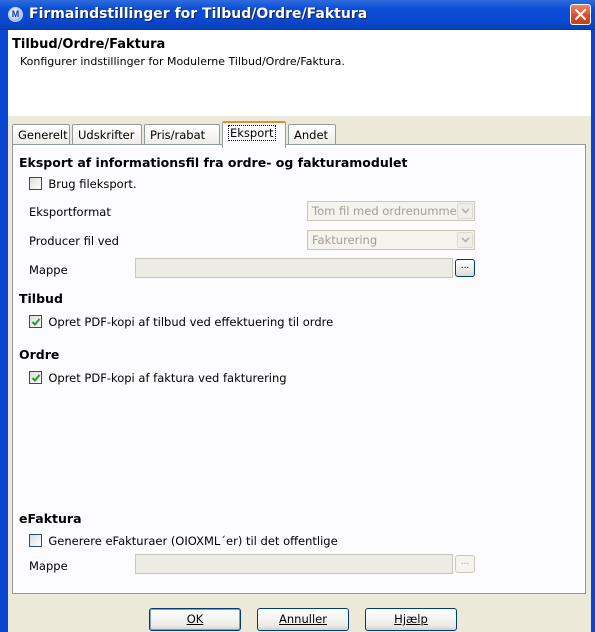 The image size is (595, 632). I want to click on tab-label: Udskrifter, so click(106, 135).